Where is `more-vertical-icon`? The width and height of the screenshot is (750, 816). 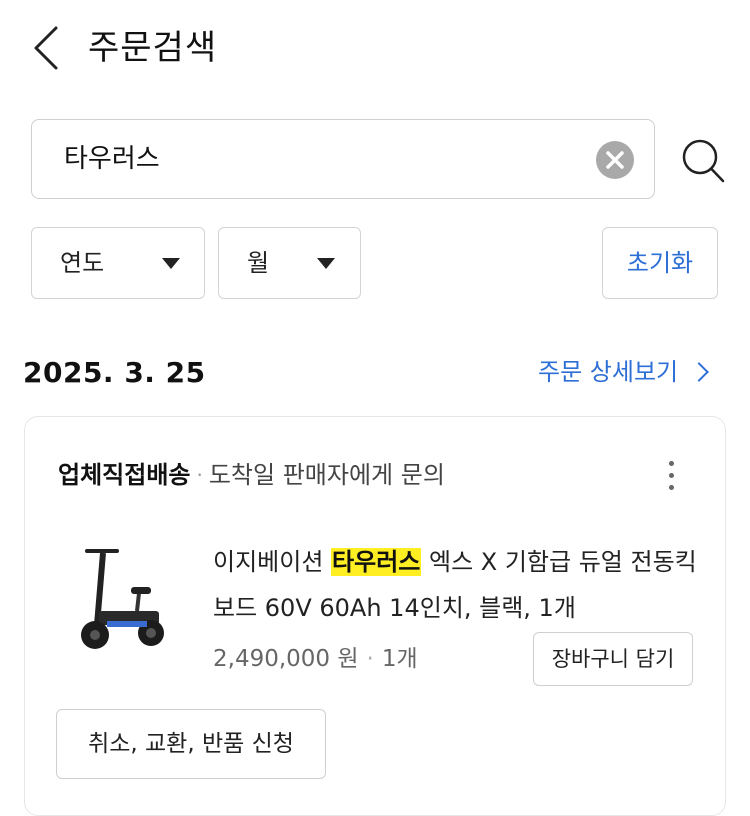 more-vertical-icon is located at coordinates (671, 478).